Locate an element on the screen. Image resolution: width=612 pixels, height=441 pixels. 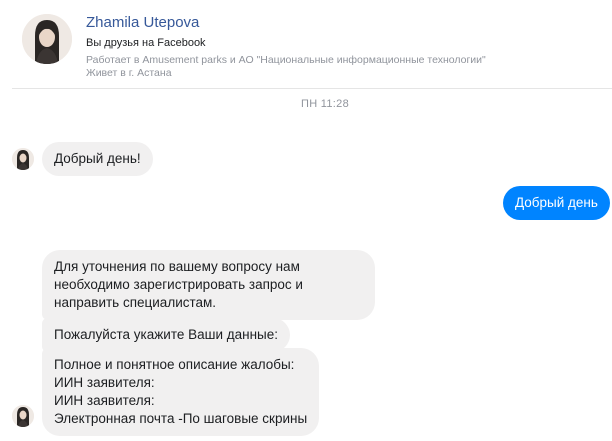
message-text: Пожалуйста укажите Ваши данные: is located at coordinates (166, 334).